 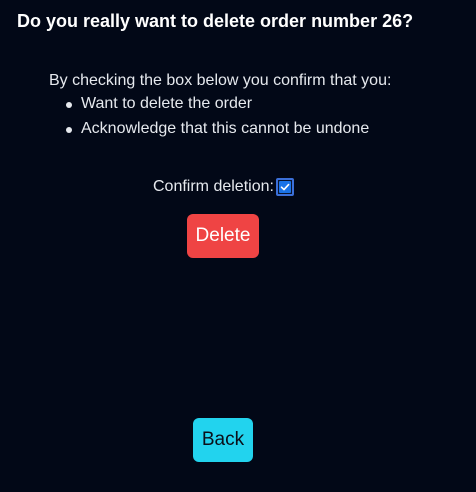 What do you see at coordinates (223, 236) in the screenshot?
I see `delete-button: Delete` at bounding box center [223, 236].